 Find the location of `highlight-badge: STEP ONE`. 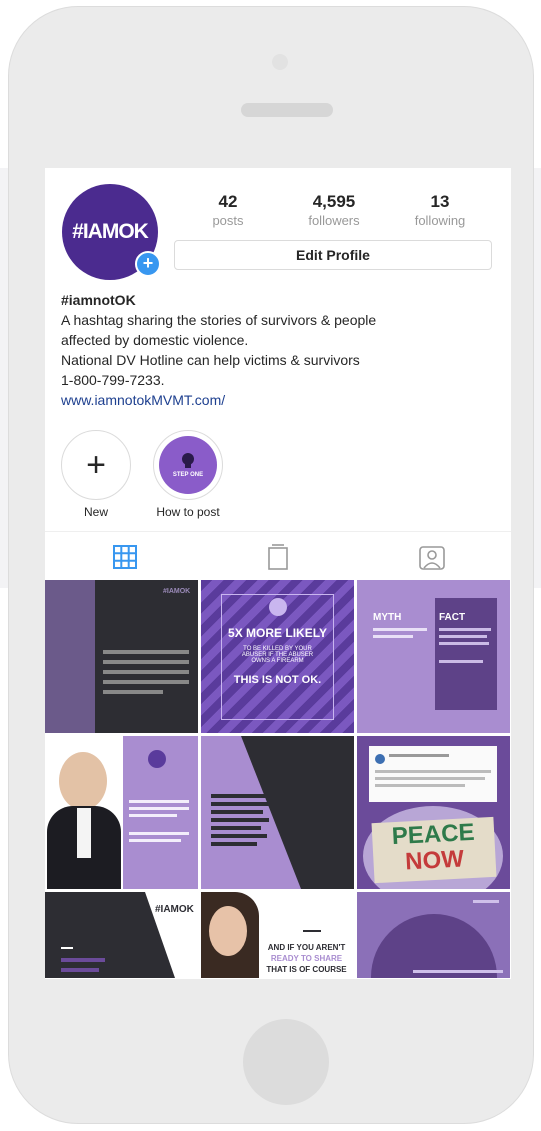

highlight-badge: STEP ONE is located at coordinates (188, 475).